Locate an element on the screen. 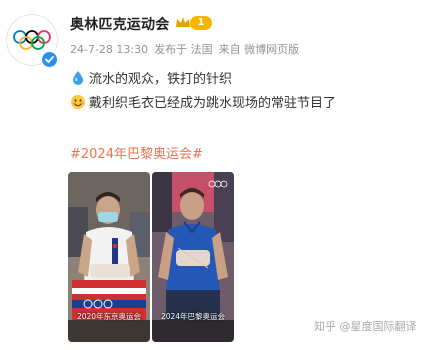  post-image-2: 2024年巴黎奥运会 is located at coordinates (193, 257).